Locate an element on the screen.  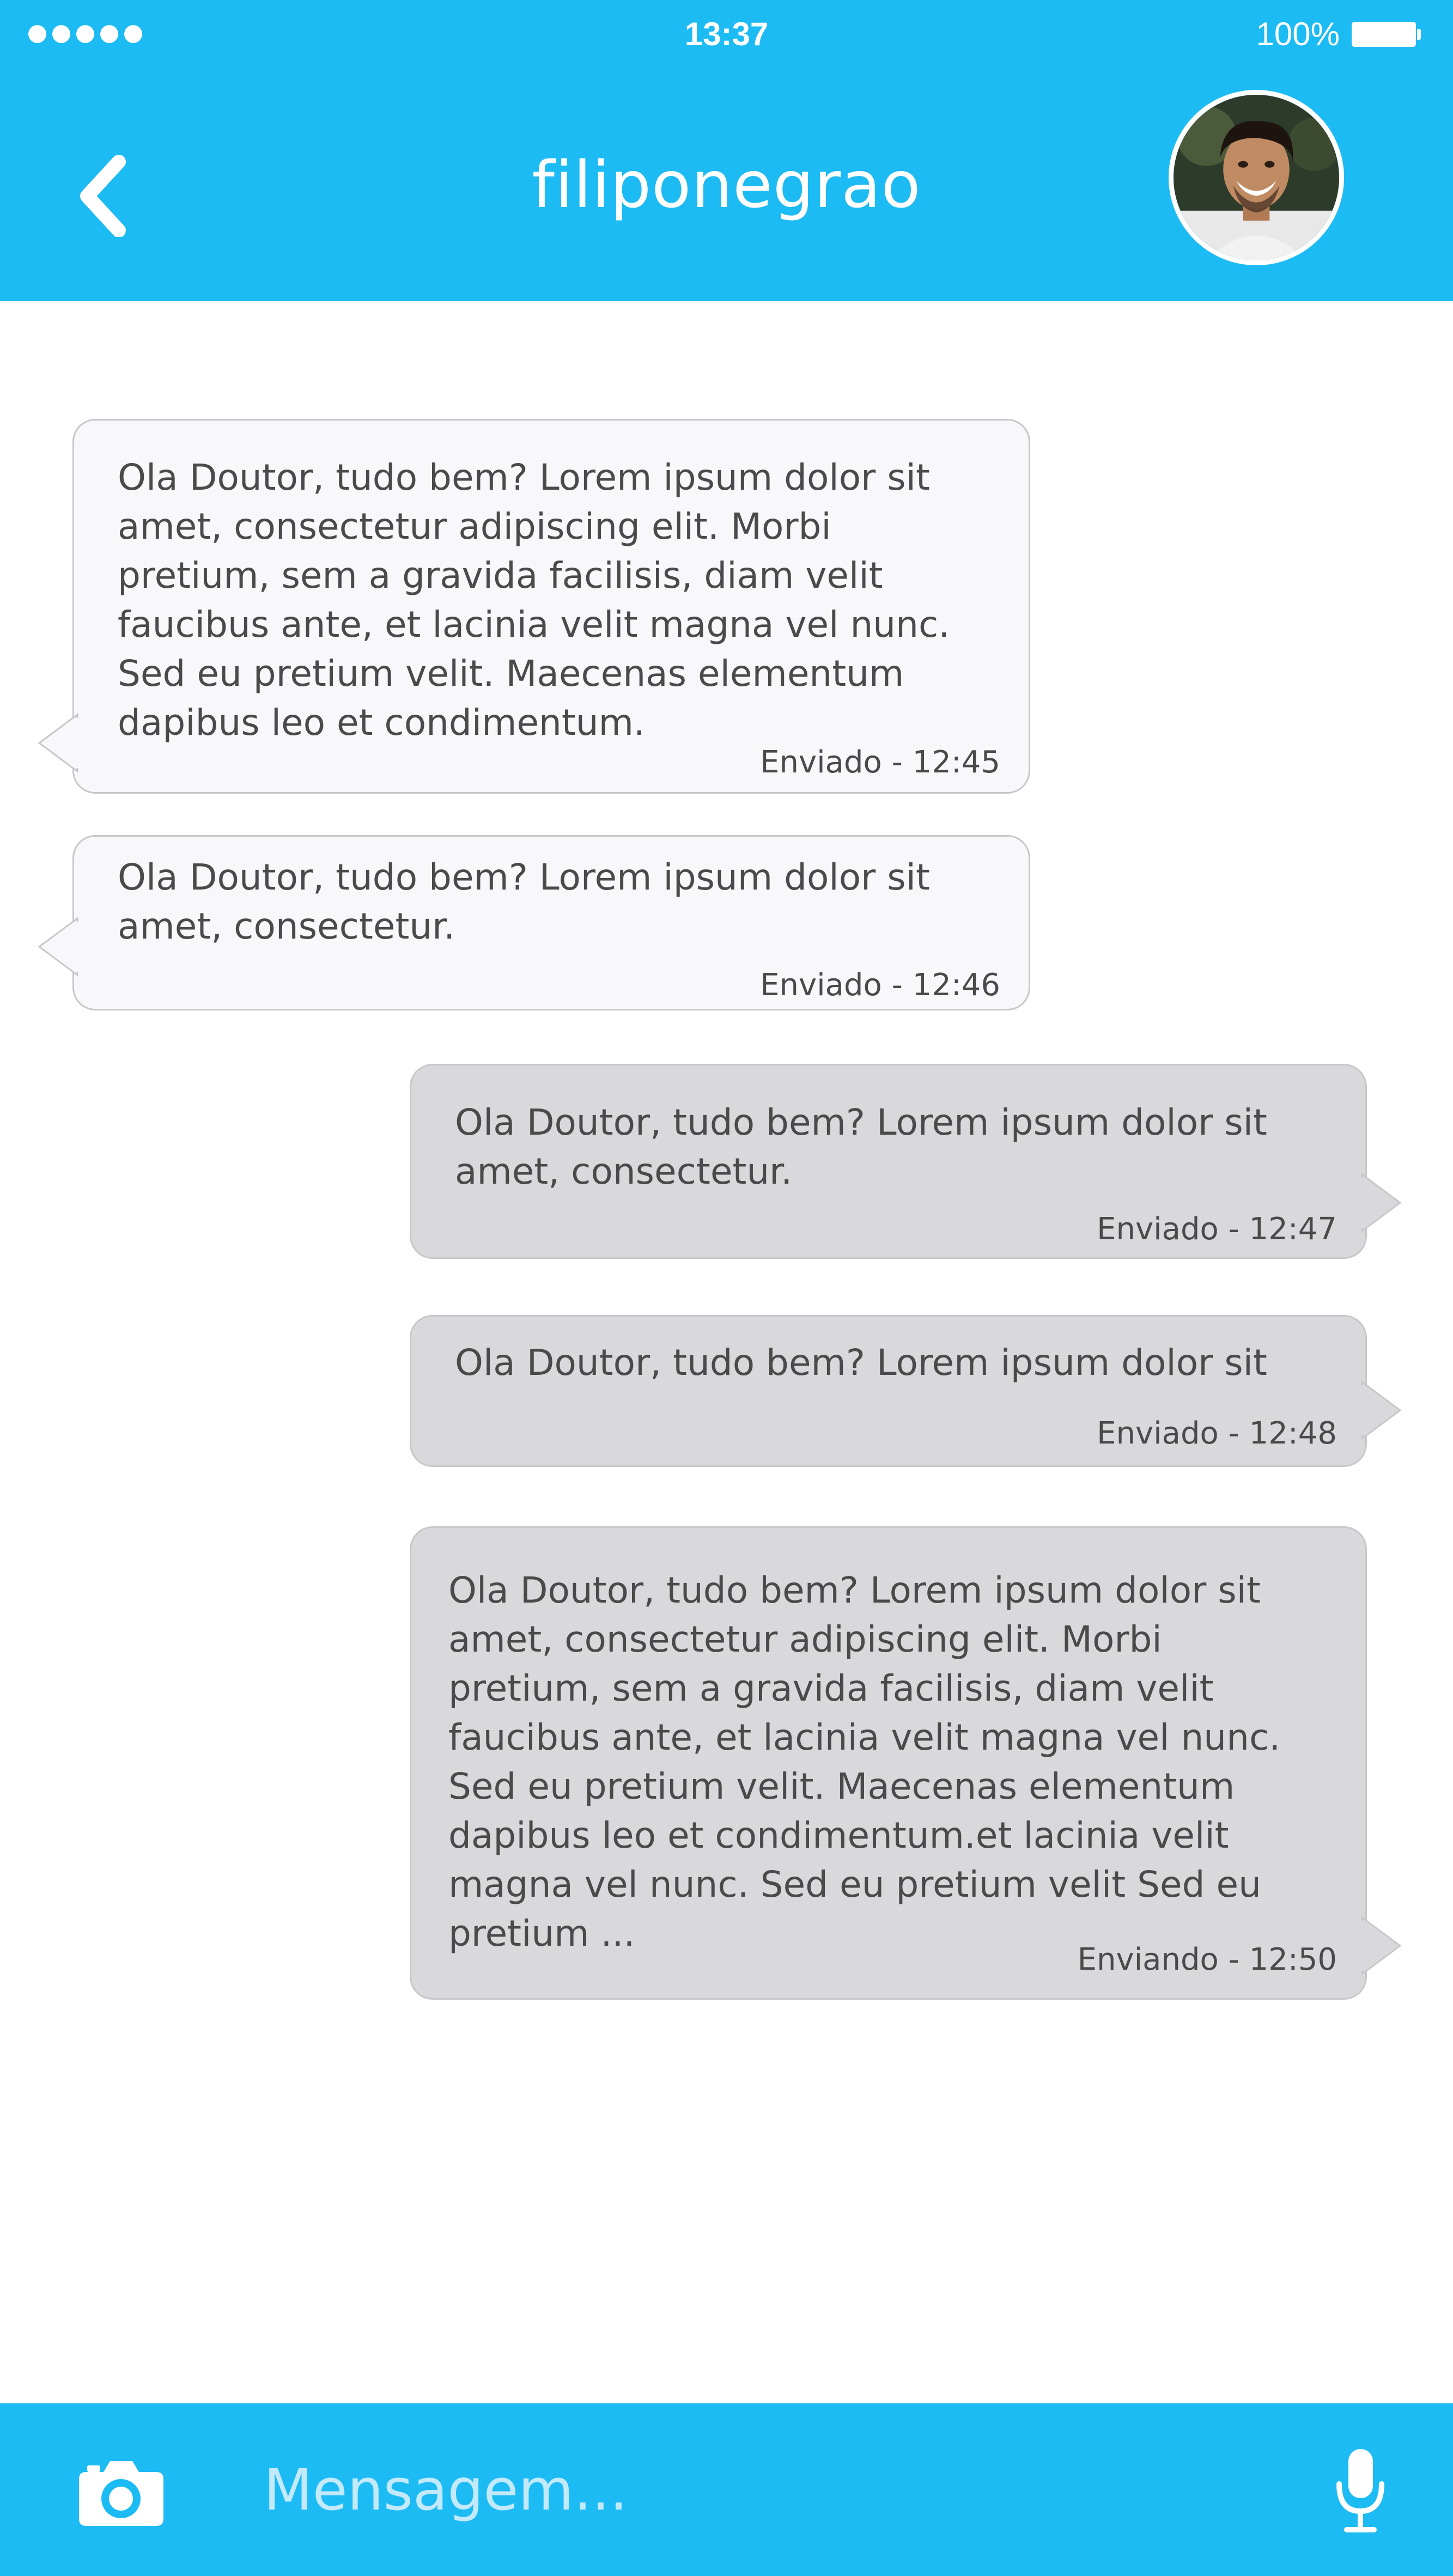
composer-bar is located at coordinates (726, 2489).